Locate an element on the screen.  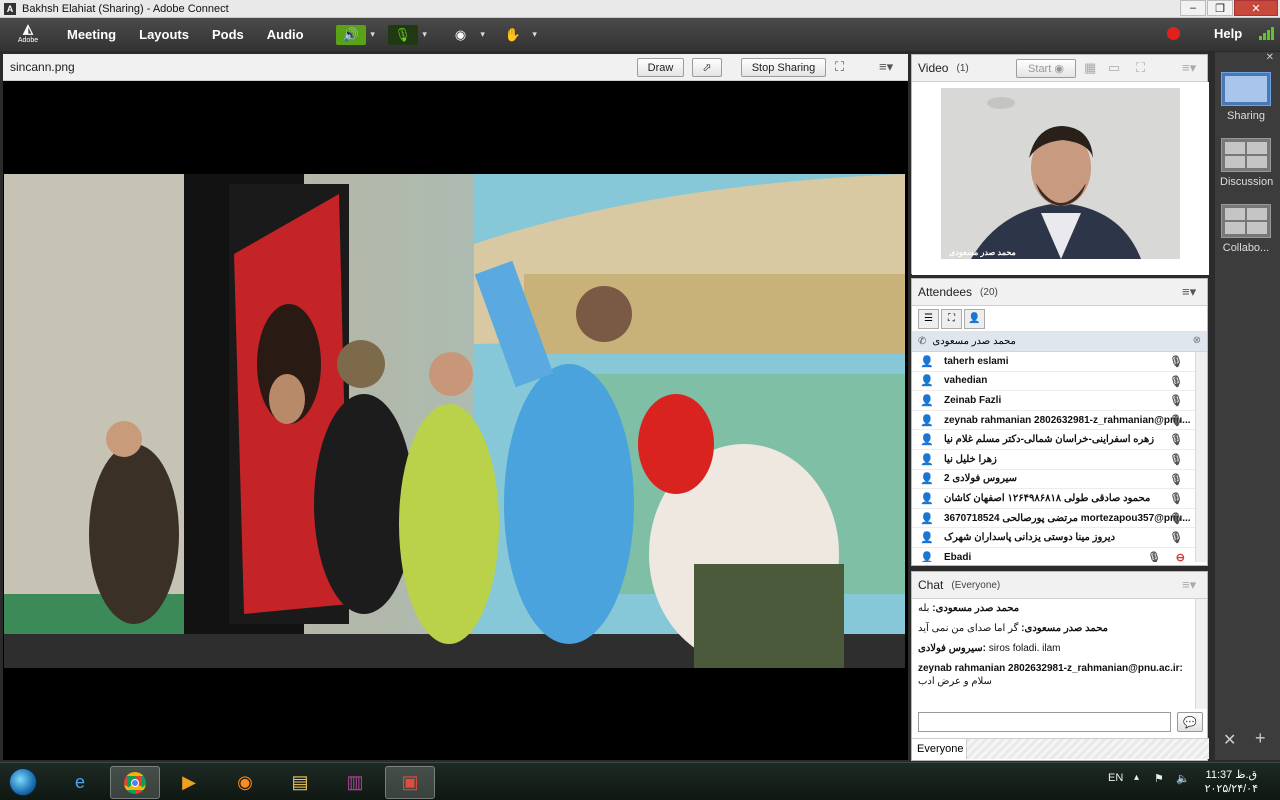
speaker-control: 🔊 ▾ is located at coordinates (357, 35).